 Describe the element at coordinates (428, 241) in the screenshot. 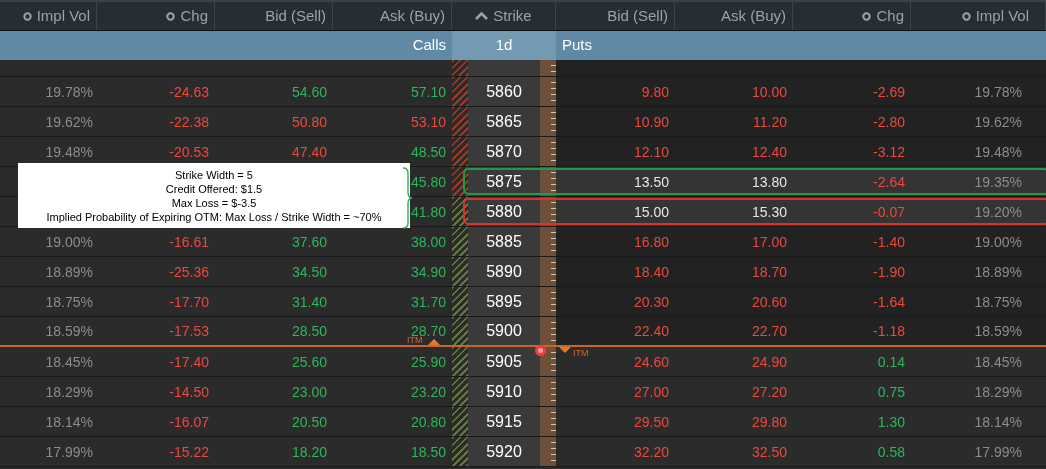

I see `table-cell: 38.00` at that location.